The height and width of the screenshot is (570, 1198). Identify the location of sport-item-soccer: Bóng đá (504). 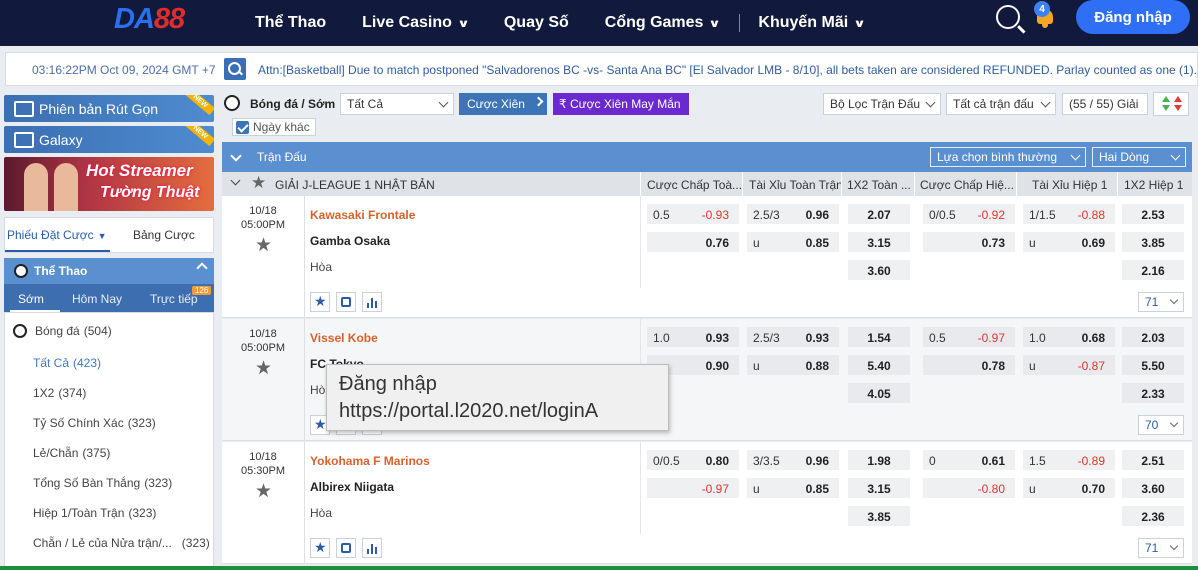
(110, 331).